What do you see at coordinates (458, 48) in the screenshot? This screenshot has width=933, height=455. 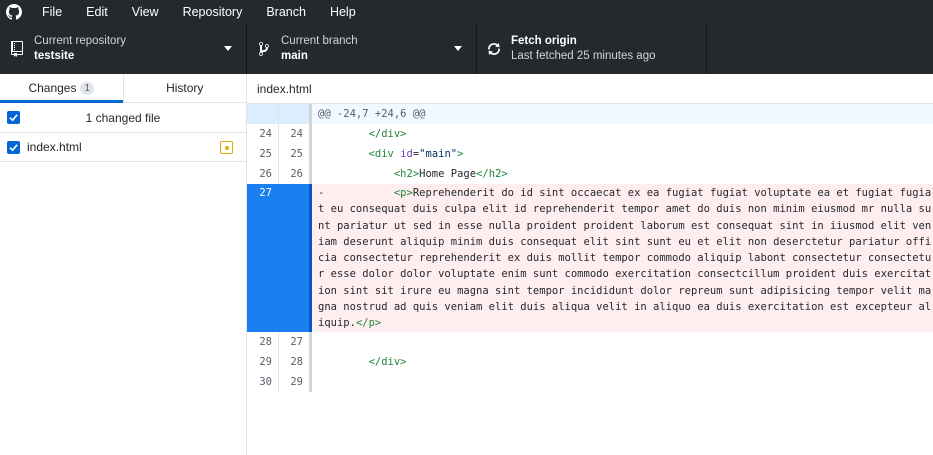 I see `branch-chevron-down-icon` at bounding box center [458, 48].